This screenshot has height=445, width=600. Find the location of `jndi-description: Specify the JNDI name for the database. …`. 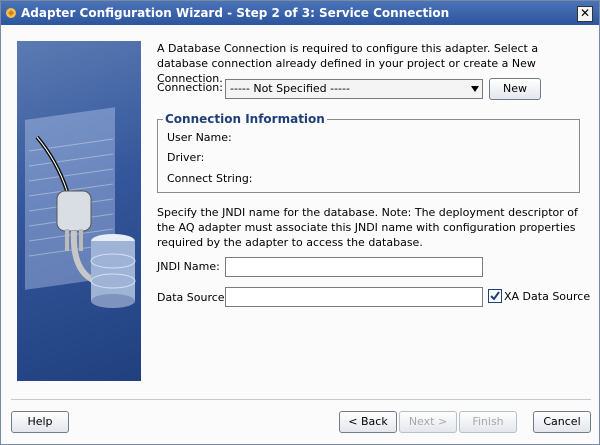

jndi-description: Specify the JNDI name for the database. … is located at coordinates (367, 227).